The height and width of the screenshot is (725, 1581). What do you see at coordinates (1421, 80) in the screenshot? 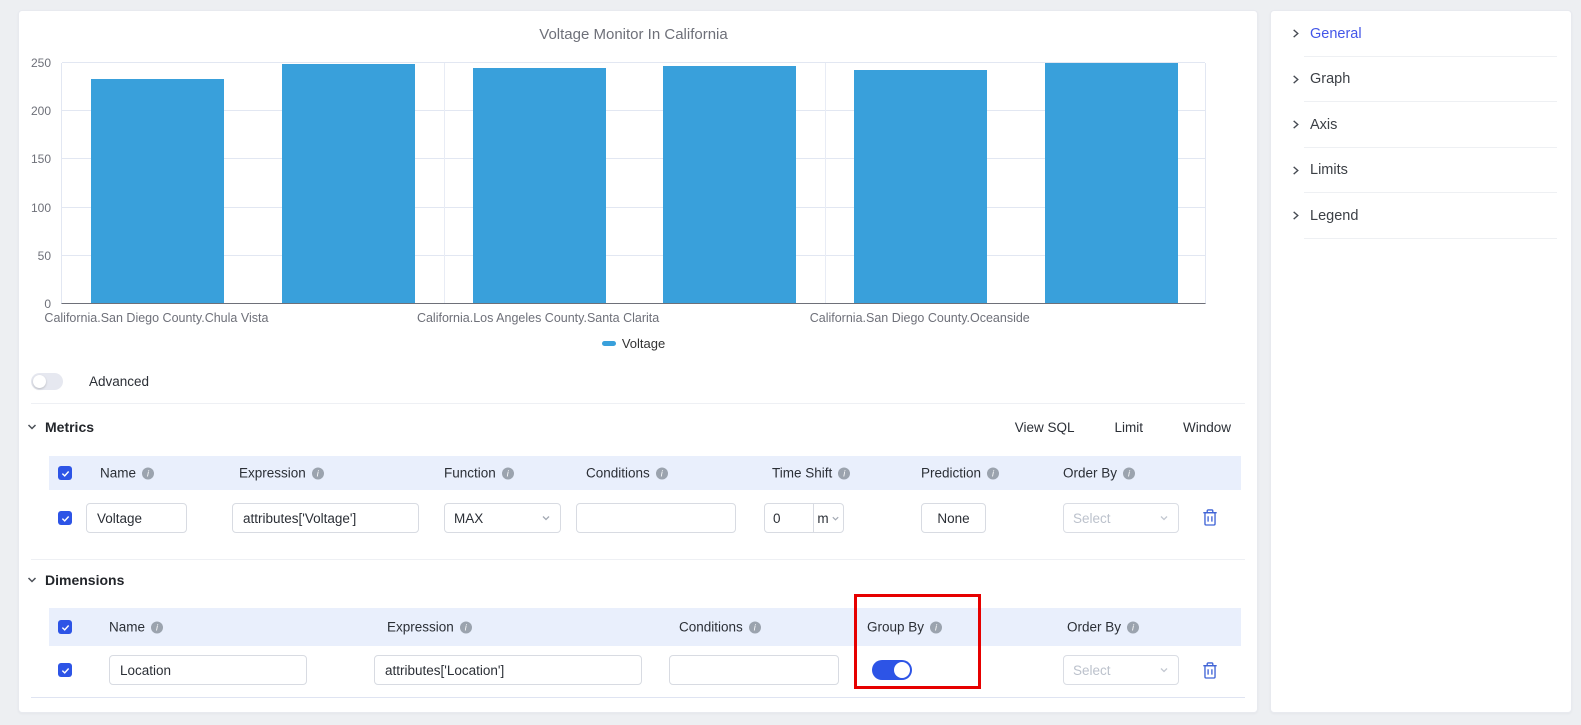
I see `sidebar-item-graph: Graph` at bounding box center [1421, 80].